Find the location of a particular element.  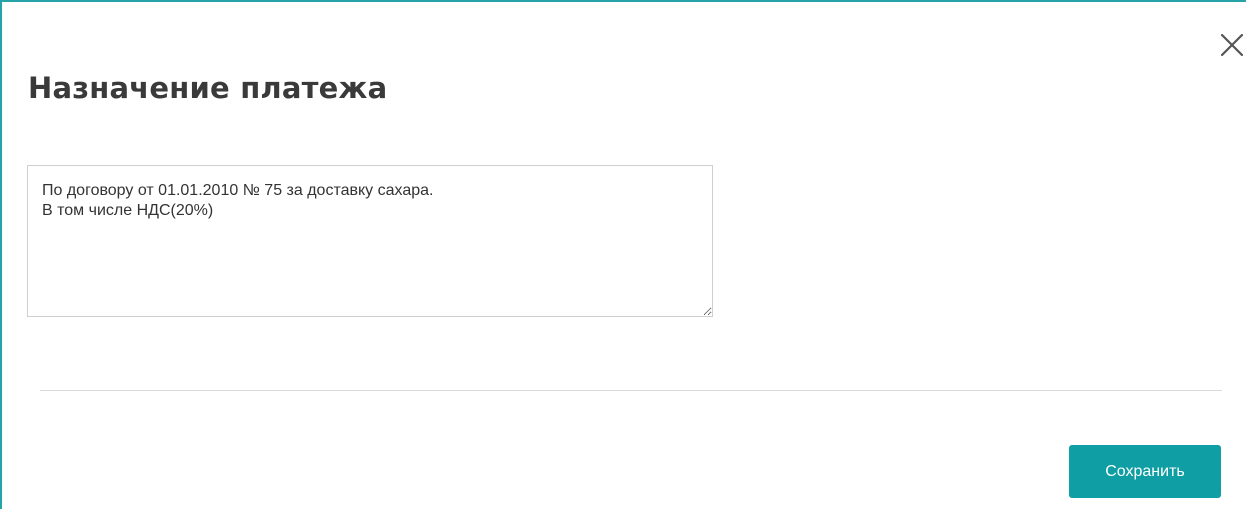

footer-divider is located at coordinates (631, 390).